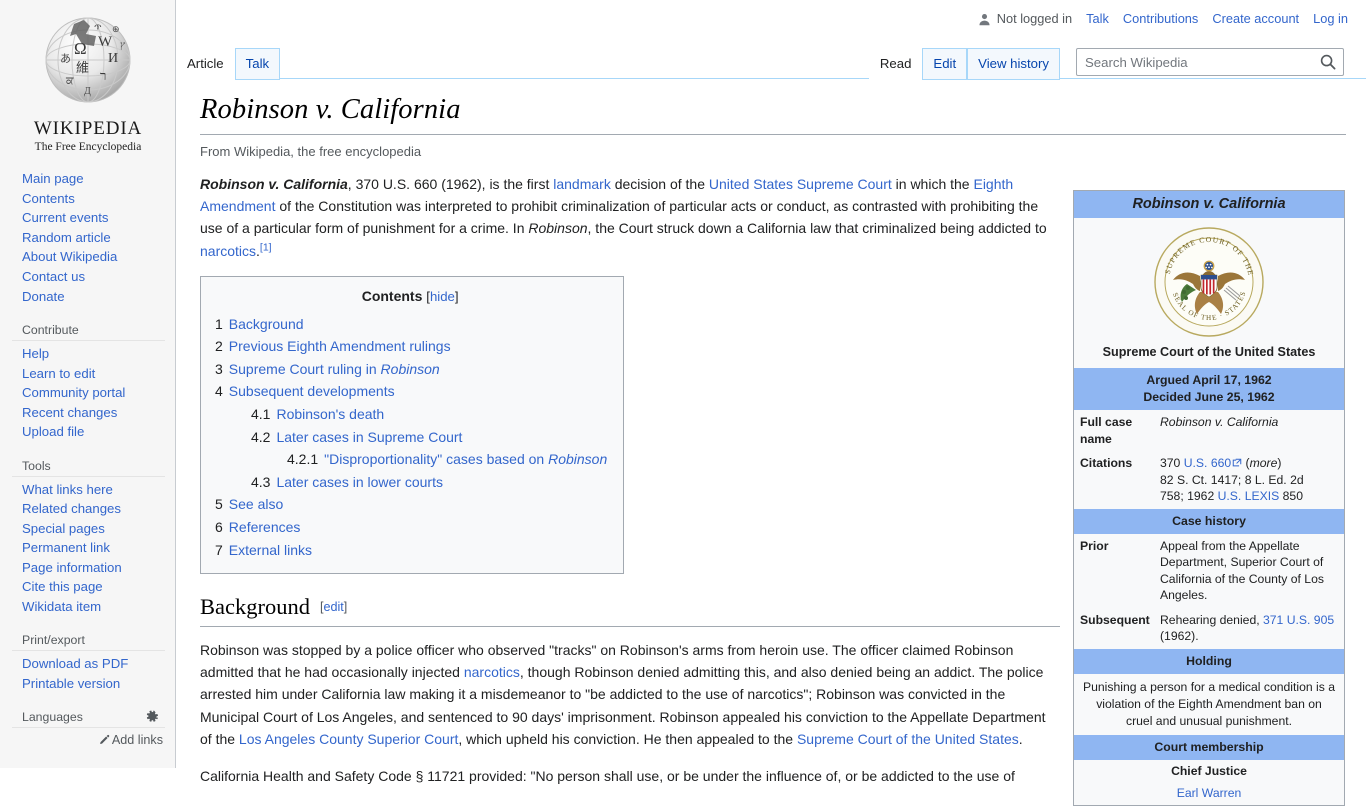 The width and height of the screenshot is (1366, 806). Describe the element at coordinates (93, 548) in the screenshot. I see `sidebar-item-permanent-link: Permanent link` at that location.